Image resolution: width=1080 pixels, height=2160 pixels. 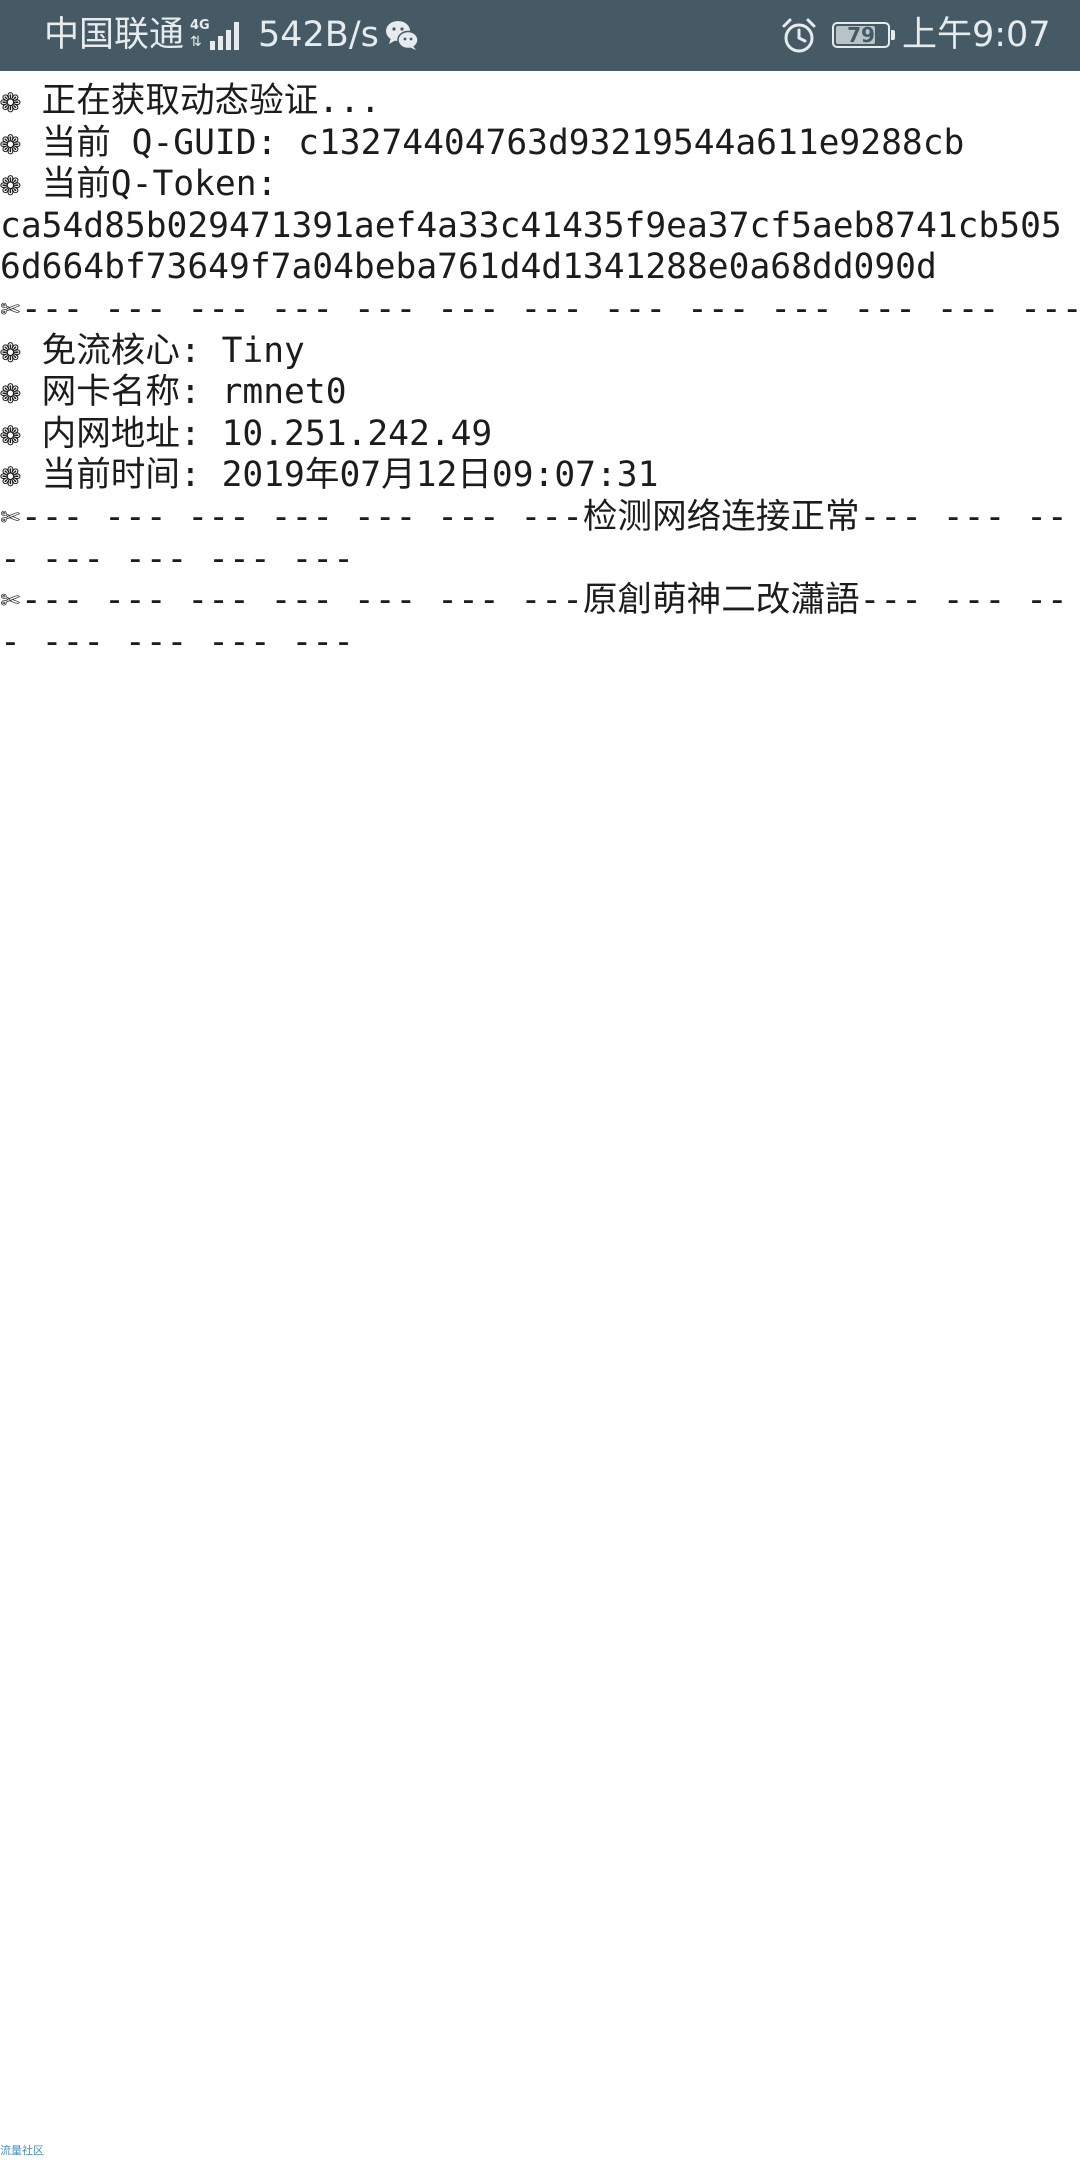 I want to click on log-text-nic: 网卡名称: rmnet0, so click(x=194, y=392).